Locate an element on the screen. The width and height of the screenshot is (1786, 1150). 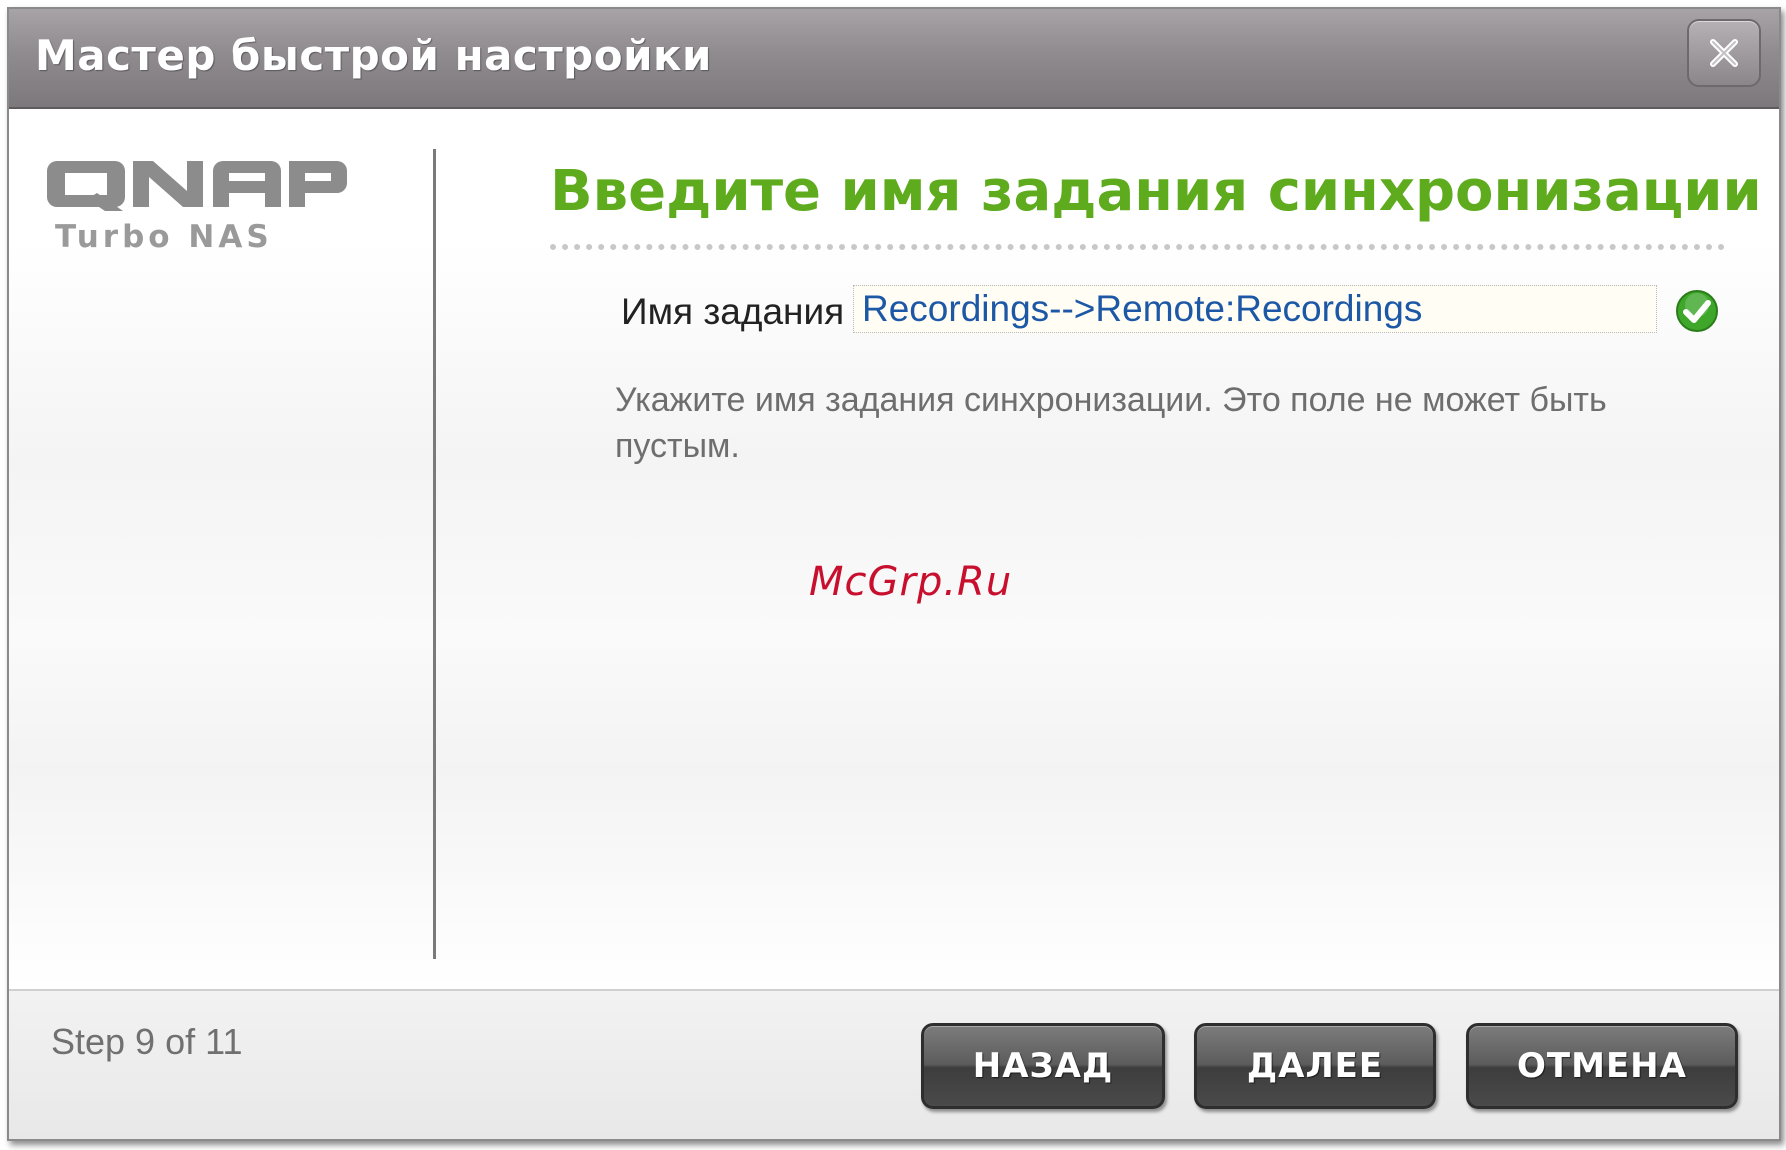
job-name-label: Имя задания is located at coordinates (733, 311).